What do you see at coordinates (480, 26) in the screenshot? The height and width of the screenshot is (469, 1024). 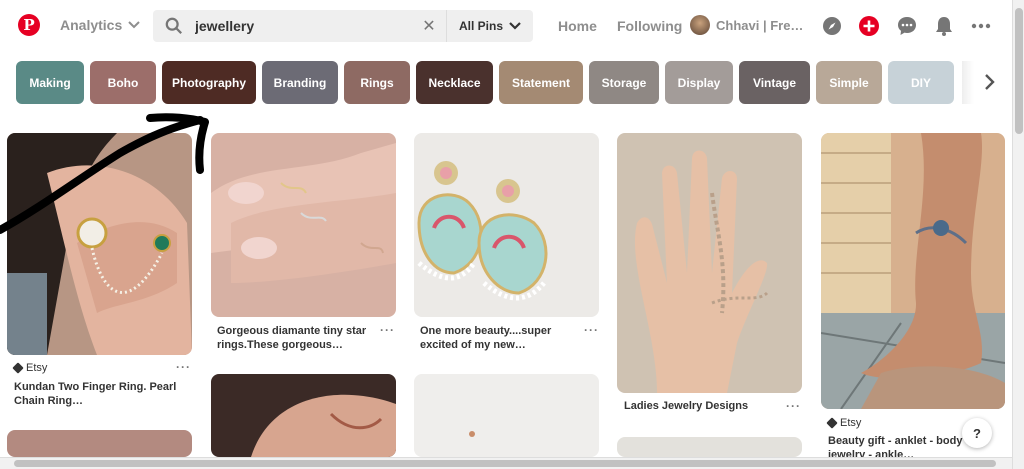 I see `search-scope-label: All Pins` at bounding box center [480, 26].